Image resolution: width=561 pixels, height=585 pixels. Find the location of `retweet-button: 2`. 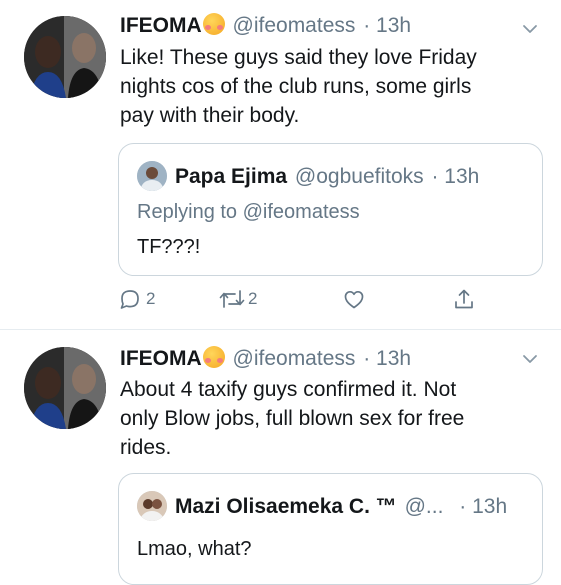

retweet-button: 2 is located at coordinates (237, 299).